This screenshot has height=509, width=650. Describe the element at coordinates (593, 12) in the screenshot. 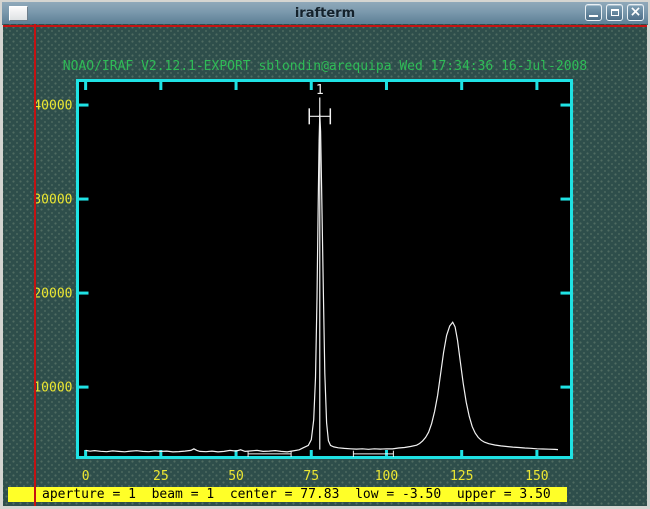

I see `minimize-button` at that location.